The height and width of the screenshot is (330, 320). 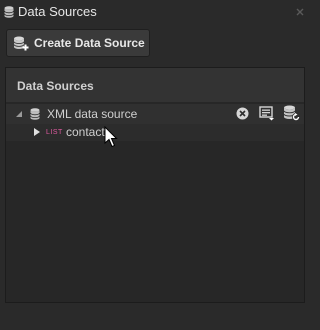 What do you see at coordinates (156, 12) in the screenshot?
I see `window-titlebar: Data Sources` at bounding box center [156, 12].